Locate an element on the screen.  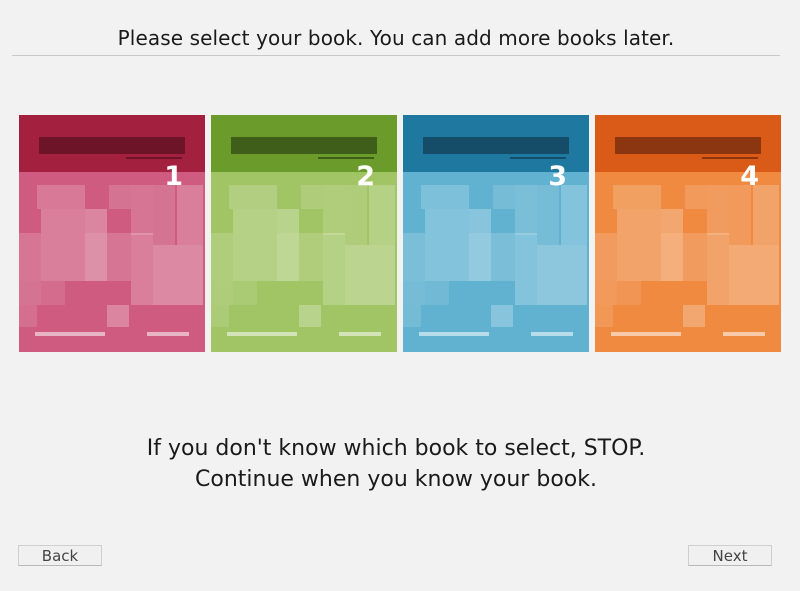
instructions-line-2: Continue when you know your book. is located at coordinates (396, 479).